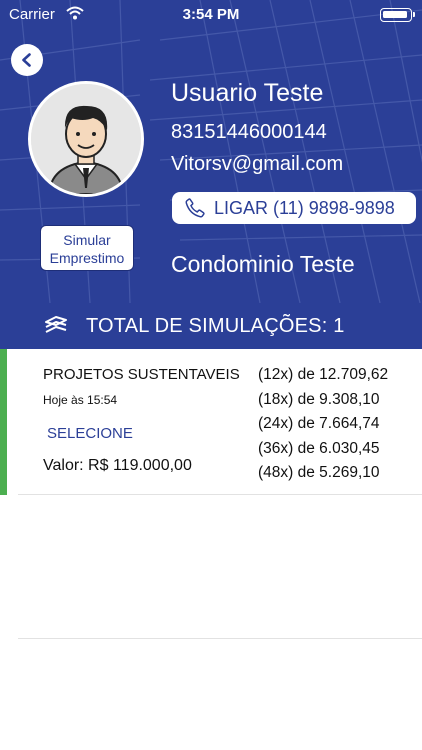 This screenshot has width=422, height=750. I want to click on installment-option: (48x) de 5.269,10, so click(319, 472).